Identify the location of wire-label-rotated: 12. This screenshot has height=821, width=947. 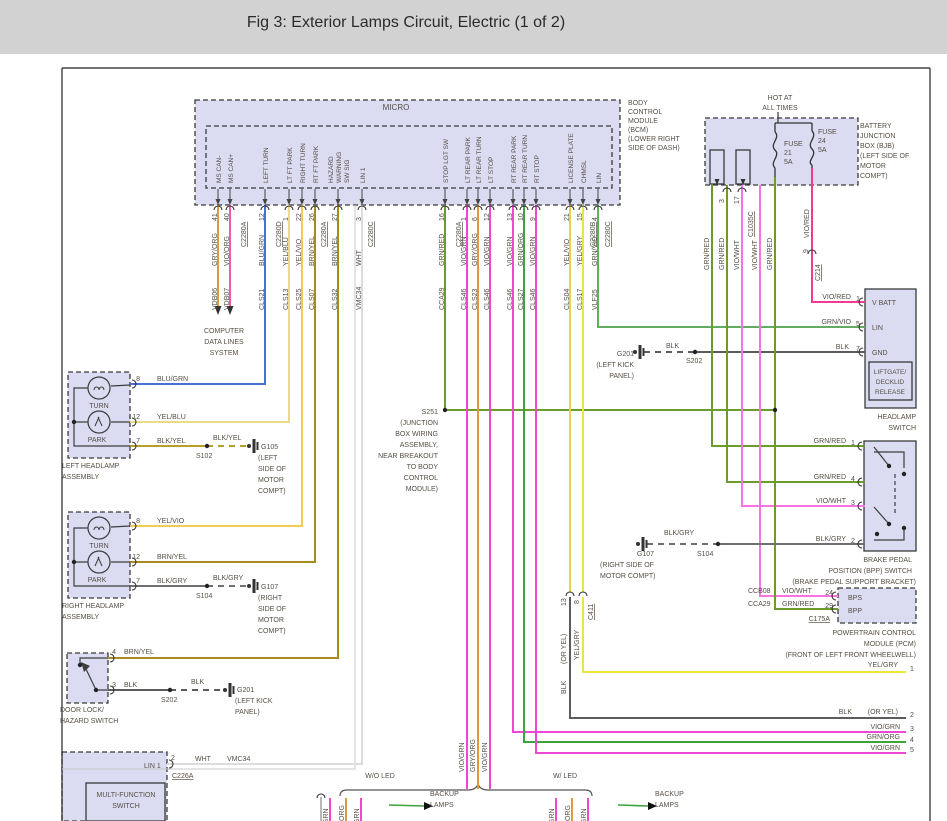
(487, 217).